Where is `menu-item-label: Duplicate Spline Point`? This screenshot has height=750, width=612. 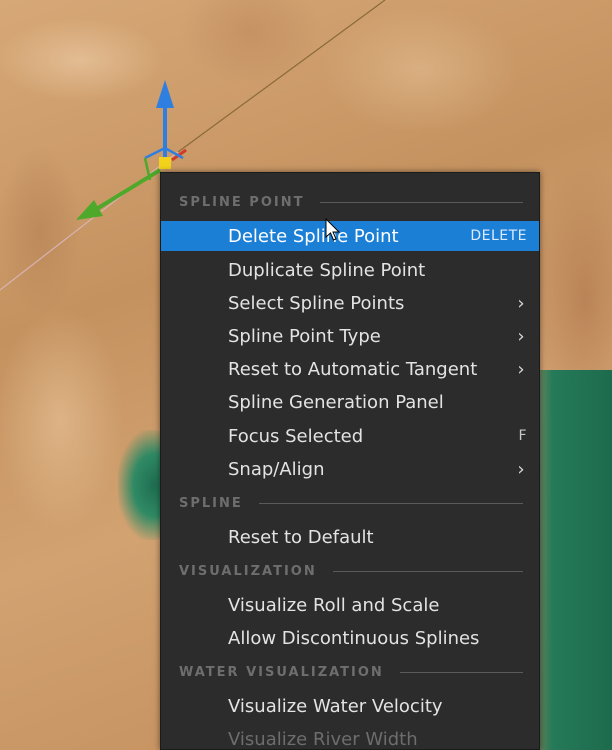 menu-item-label: Duplicate Spline Point is located at coordinates (327, 270).